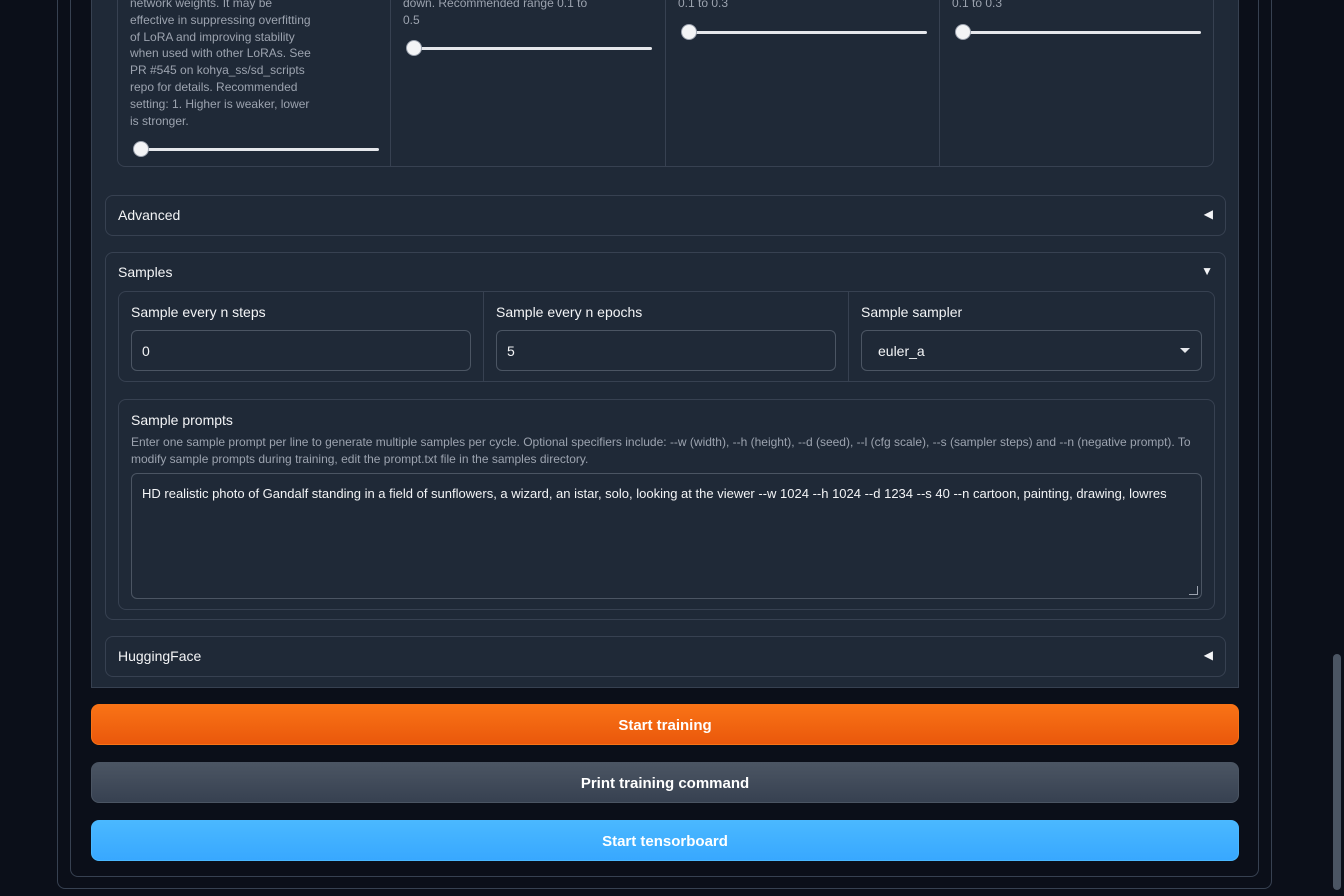  I want to click on scrollbar-thumb, so click(1337, 772).